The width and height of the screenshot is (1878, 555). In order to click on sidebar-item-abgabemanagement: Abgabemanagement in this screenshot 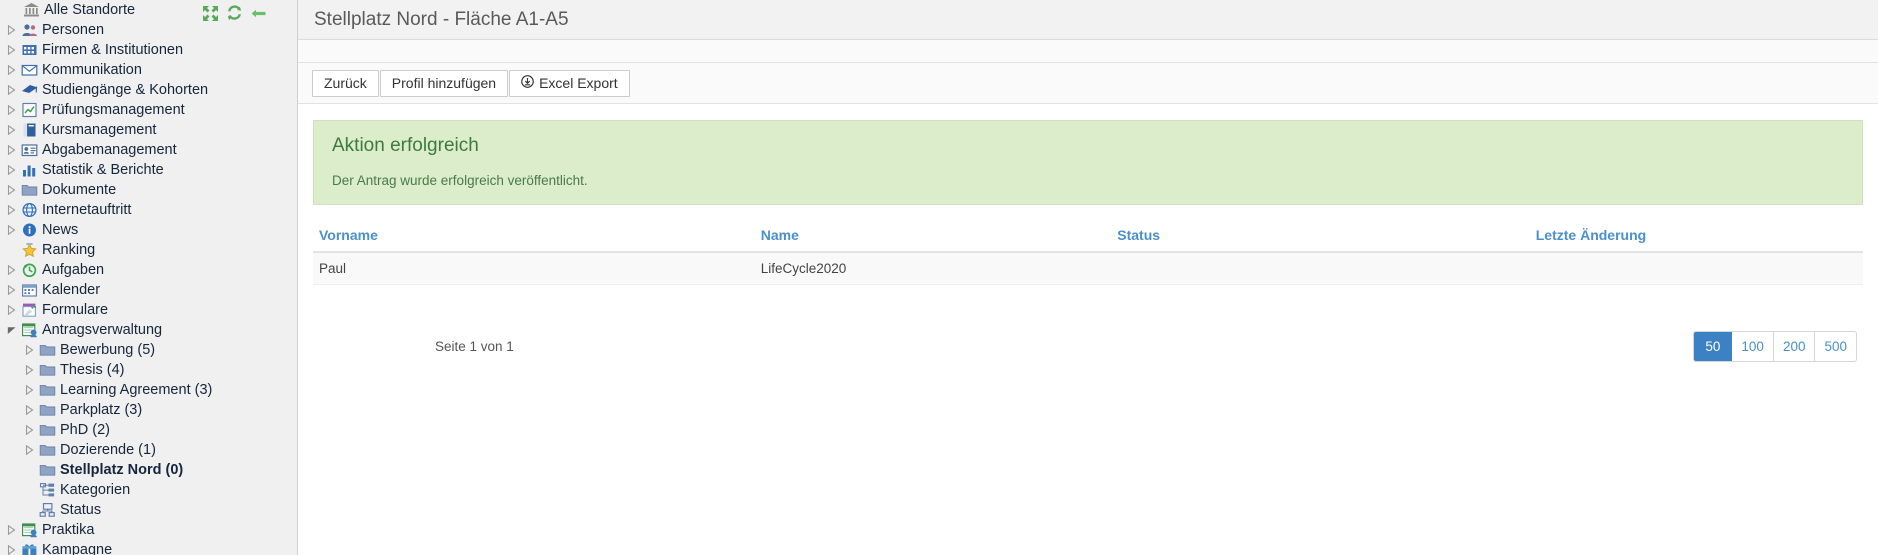, I will do `click(148, 150)`.